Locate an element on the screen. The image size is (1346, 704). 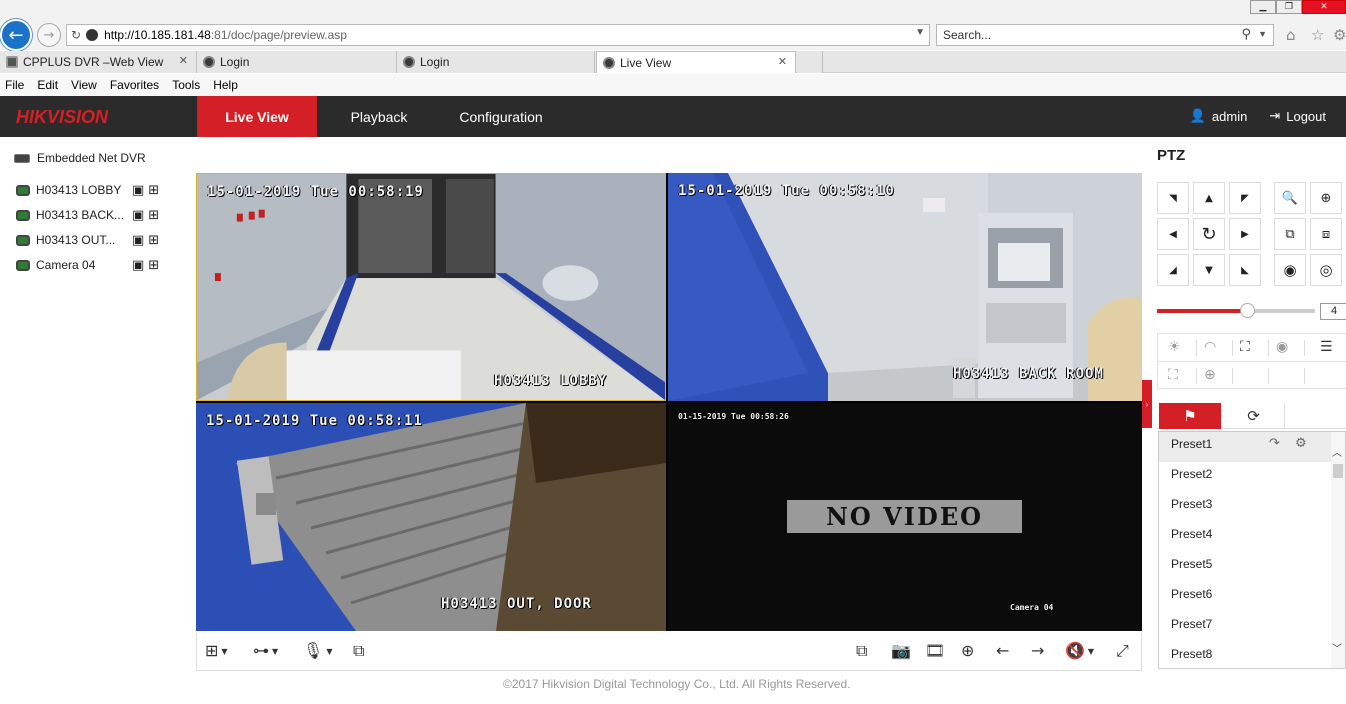
new-tab-button is located at coordinates (810, 62).